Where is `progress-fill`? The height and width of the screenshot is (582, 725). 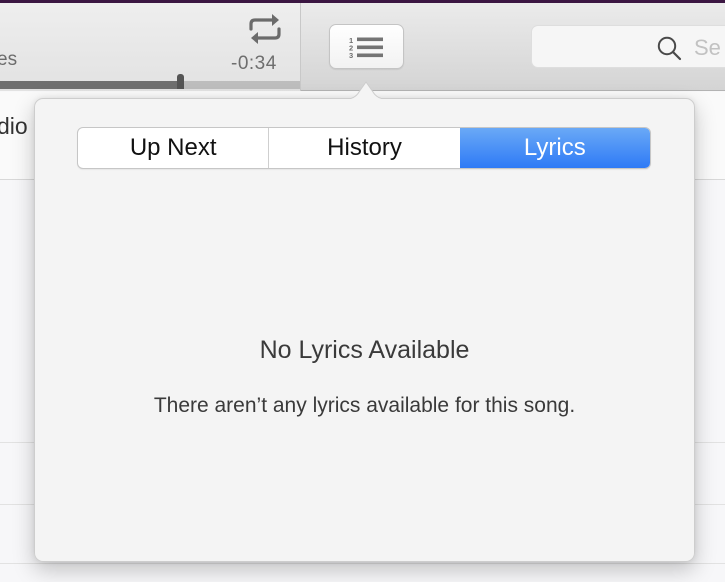 progress-fill is located at coordinates (90, 85).